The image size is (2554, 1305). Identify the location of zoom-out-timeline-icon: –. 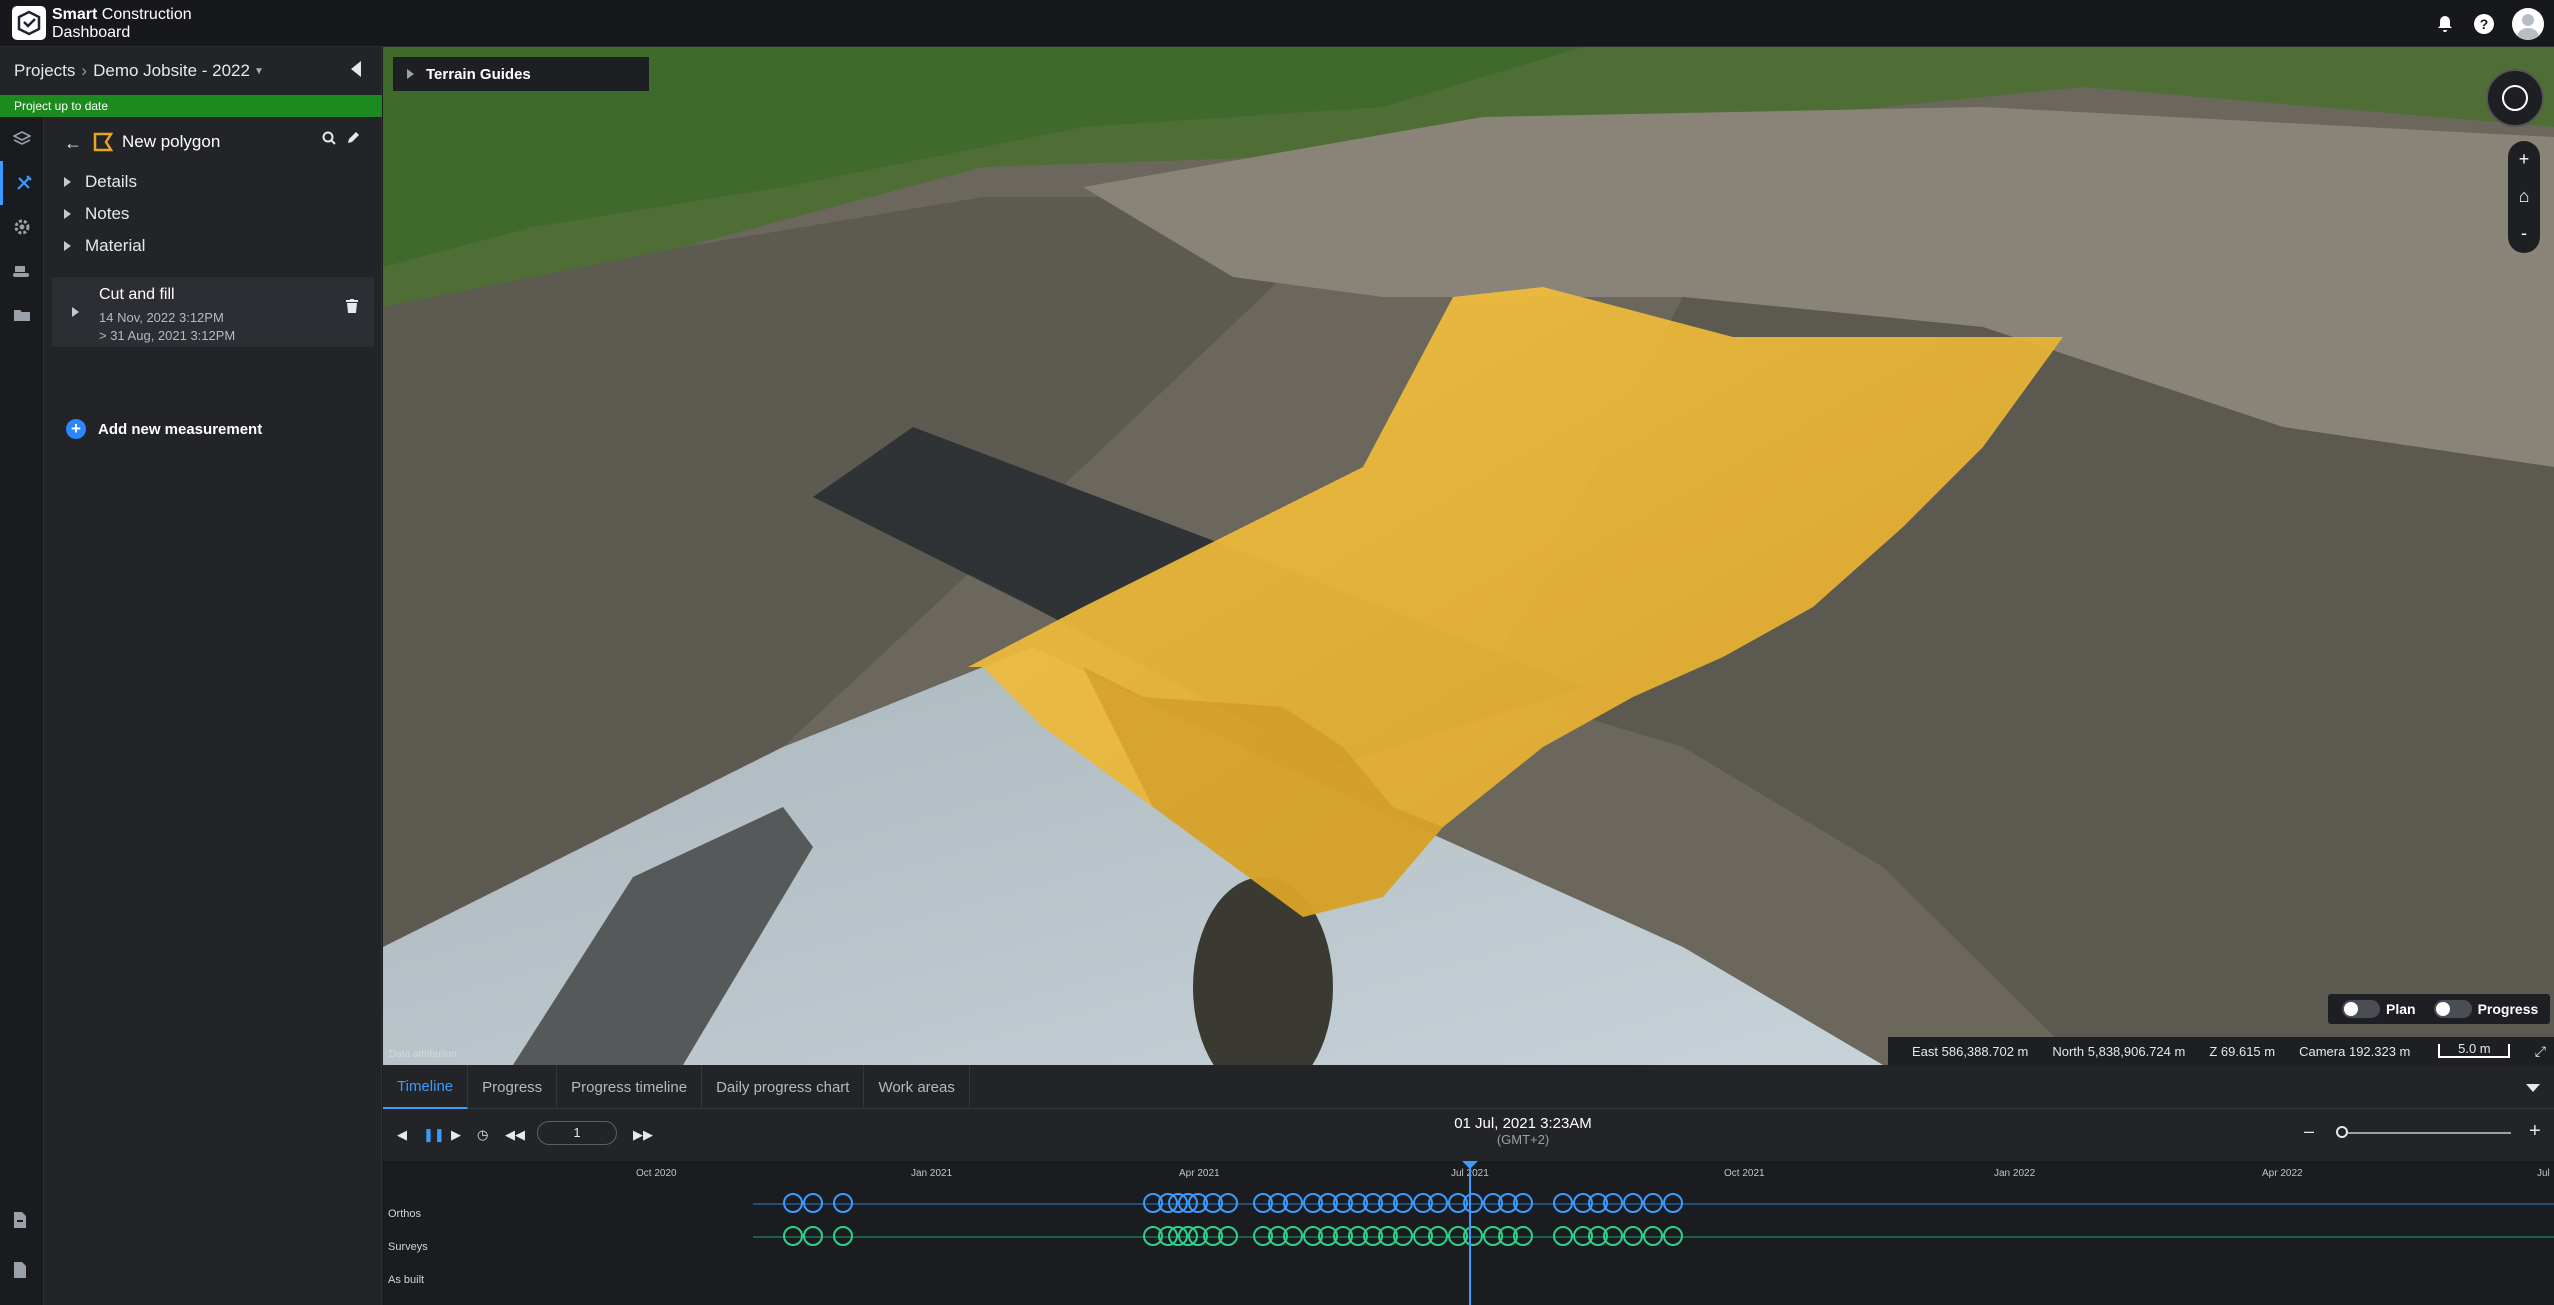
(2309, 1131).